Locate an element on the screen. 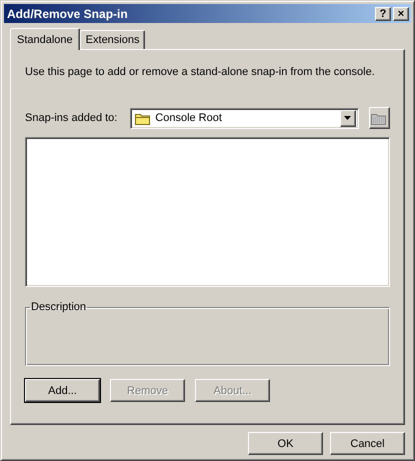  ok-button: OK is located at coordinates (285, 443).